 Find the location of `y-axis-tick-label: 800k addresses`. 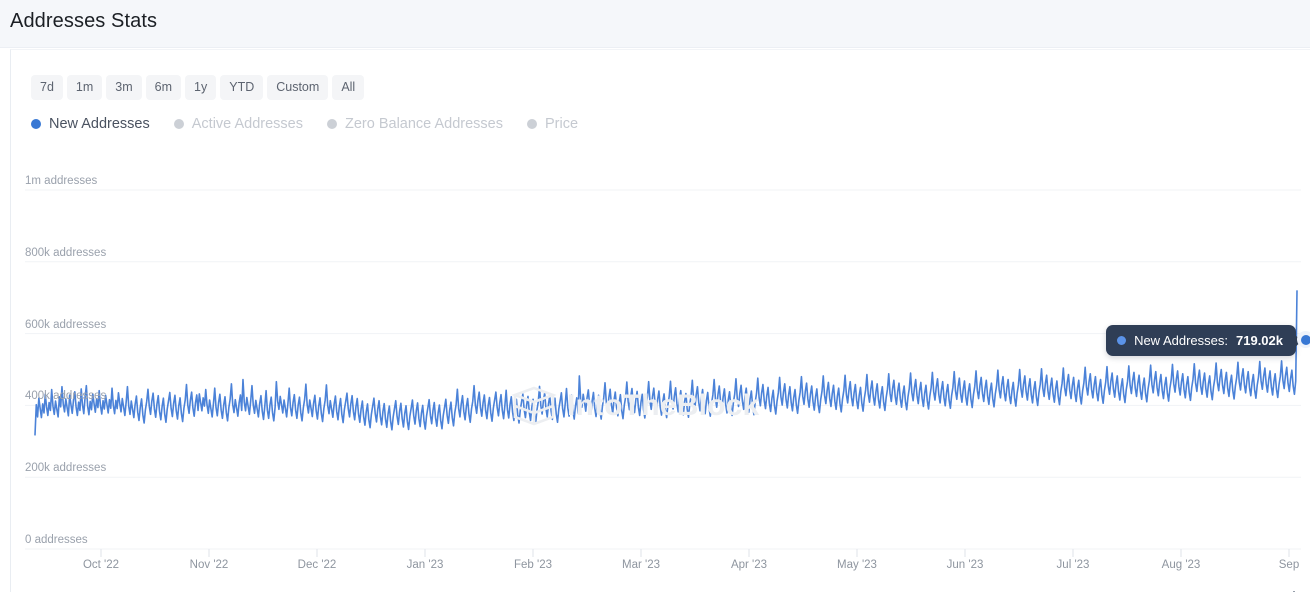

y-axis-tick-label: 800k addresses is located at coordinates (66, 252).